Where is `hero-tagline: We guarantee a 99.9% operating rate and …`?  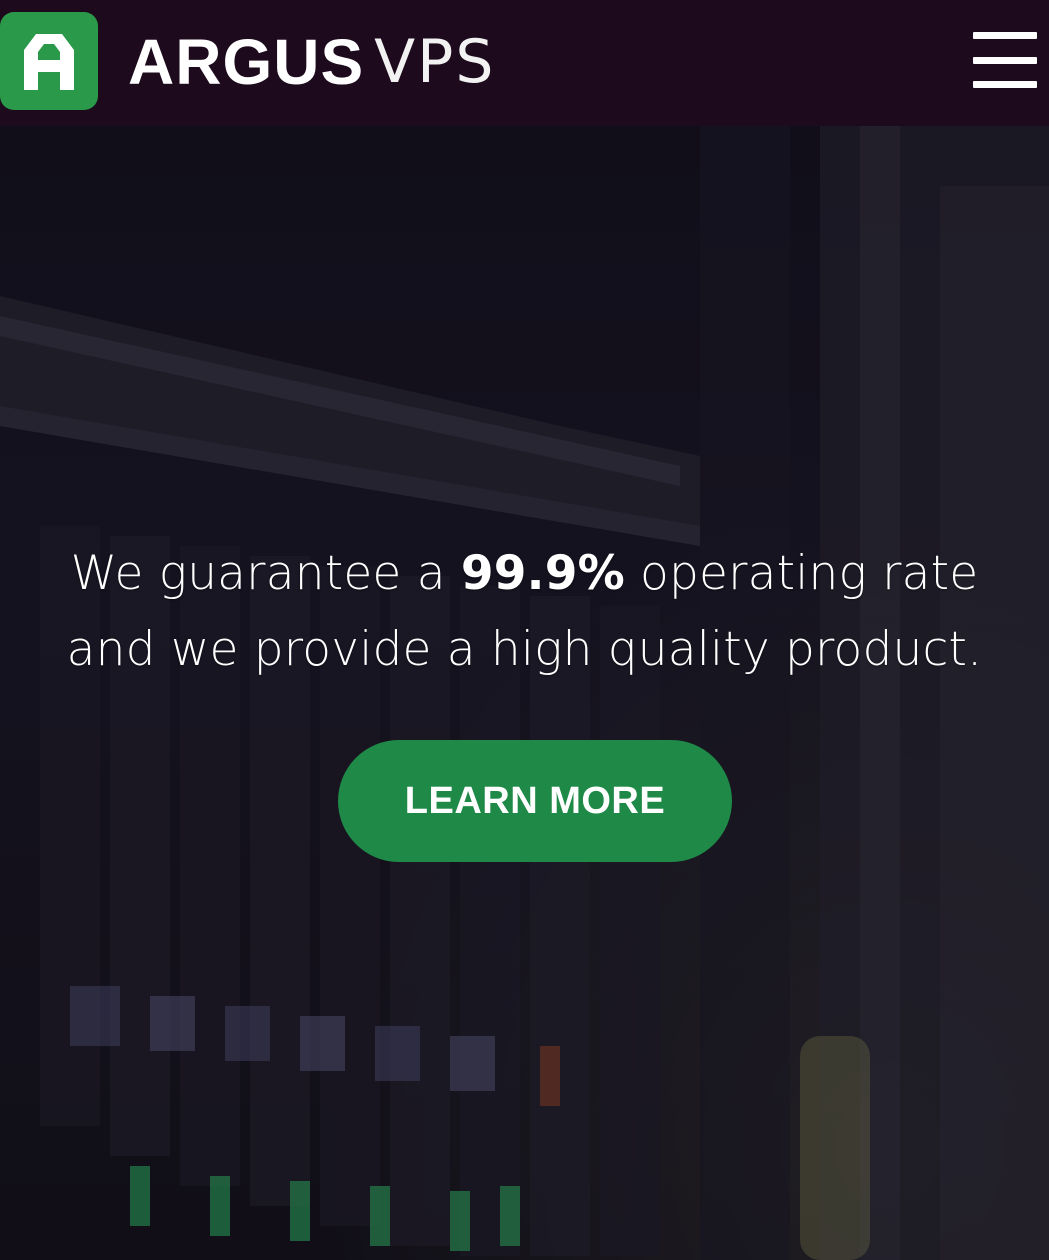 hero-tagline: We guarantee a 99.9% operating rate and … is located at coordinates (524, 612).